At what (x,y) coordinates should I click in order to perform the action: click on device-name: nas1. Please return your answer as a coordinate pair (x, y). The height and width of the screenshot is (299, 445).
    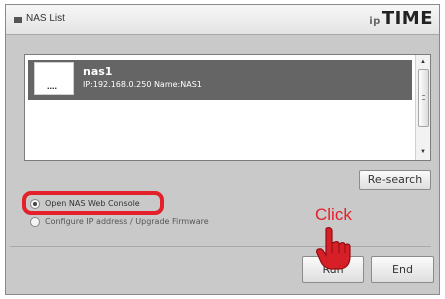
    Looking at the image, I should click on (98, 71).